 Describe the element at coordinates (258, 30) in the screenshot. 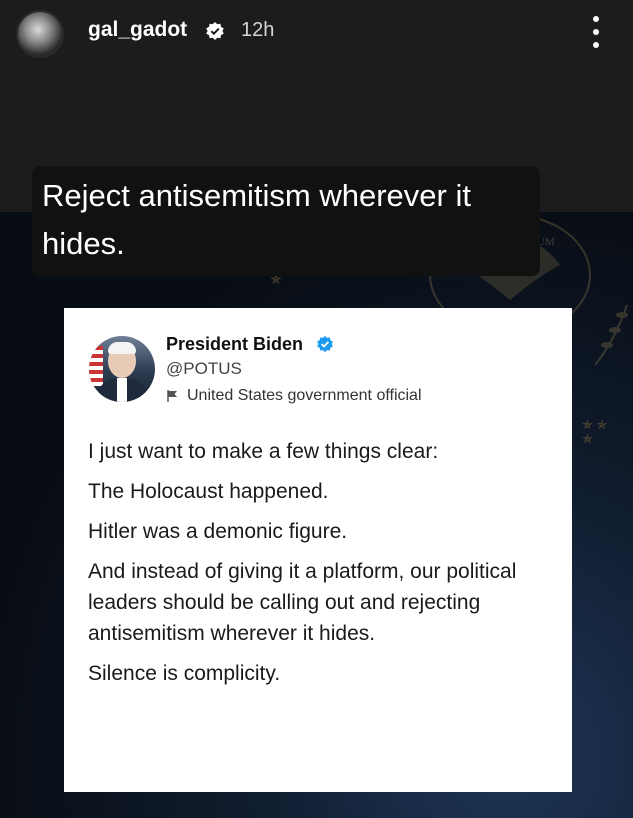

I see `post-time: 12h` at that location.